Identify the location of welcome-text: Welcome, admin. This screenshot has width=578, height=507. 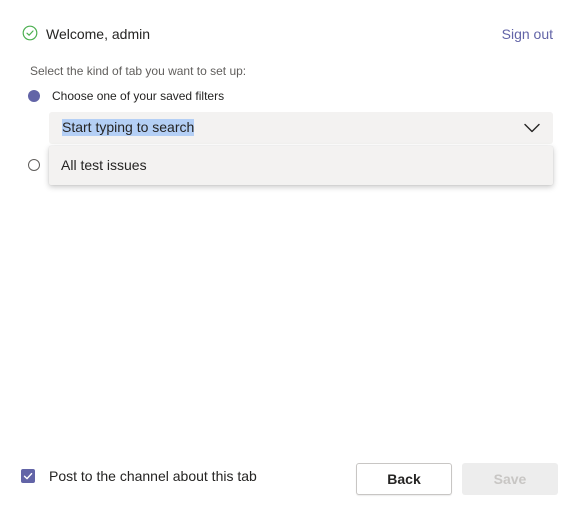
(98, 34).